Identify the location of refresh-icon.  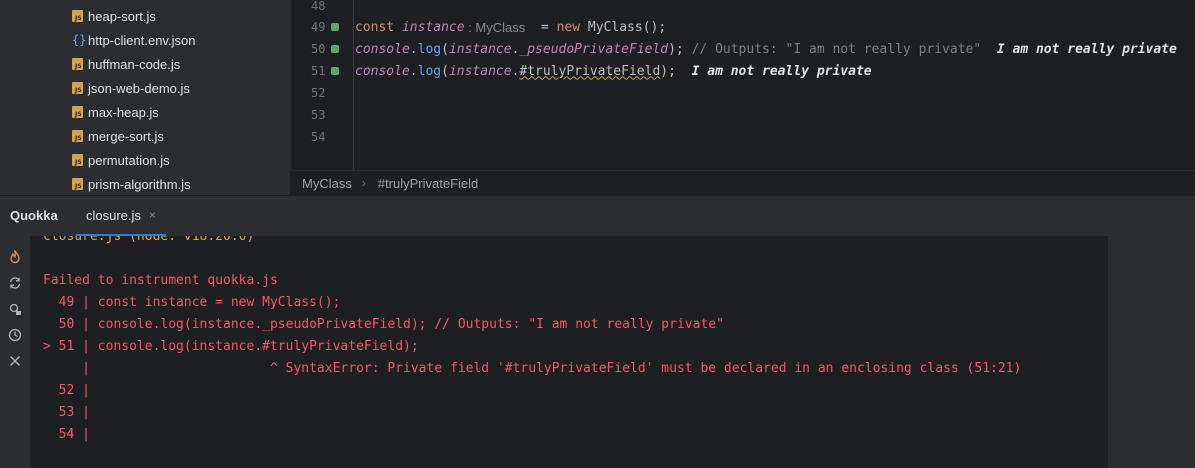
(15, 283).